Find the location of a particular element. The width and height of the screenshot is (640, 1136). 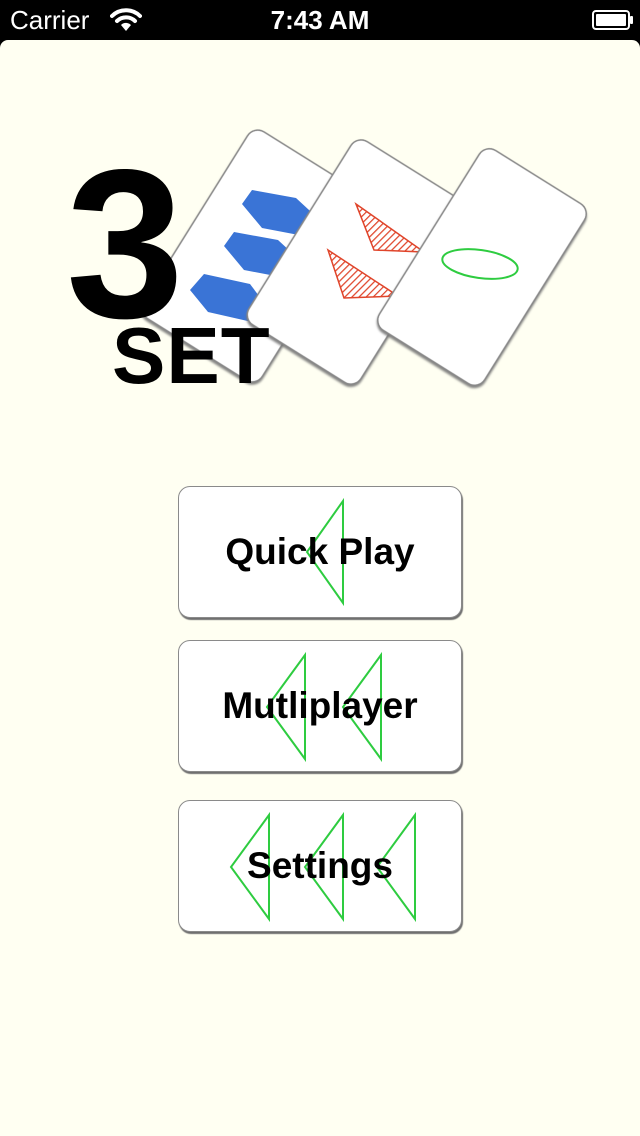

multiplayer-button: Mutliplayer is located at coordinates (320, 706).